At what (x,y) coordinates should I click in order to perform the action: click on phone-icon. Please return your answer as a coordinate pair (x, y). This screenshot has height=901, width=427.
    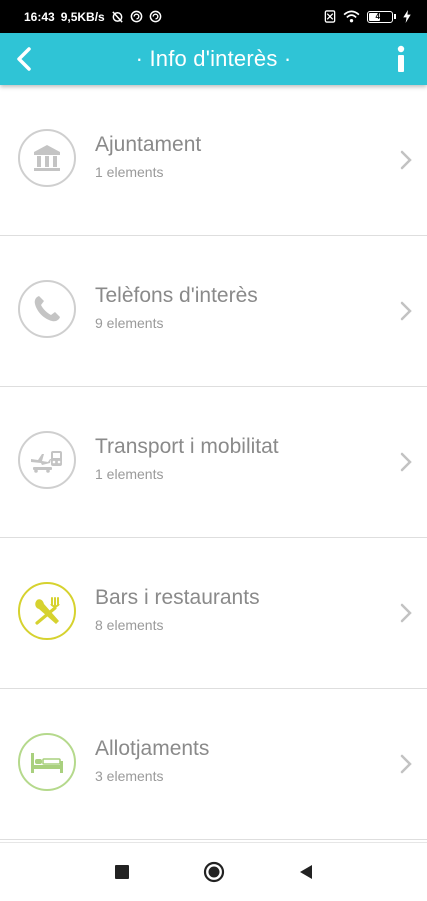
    Looking at the image, I should click on (47, 309).